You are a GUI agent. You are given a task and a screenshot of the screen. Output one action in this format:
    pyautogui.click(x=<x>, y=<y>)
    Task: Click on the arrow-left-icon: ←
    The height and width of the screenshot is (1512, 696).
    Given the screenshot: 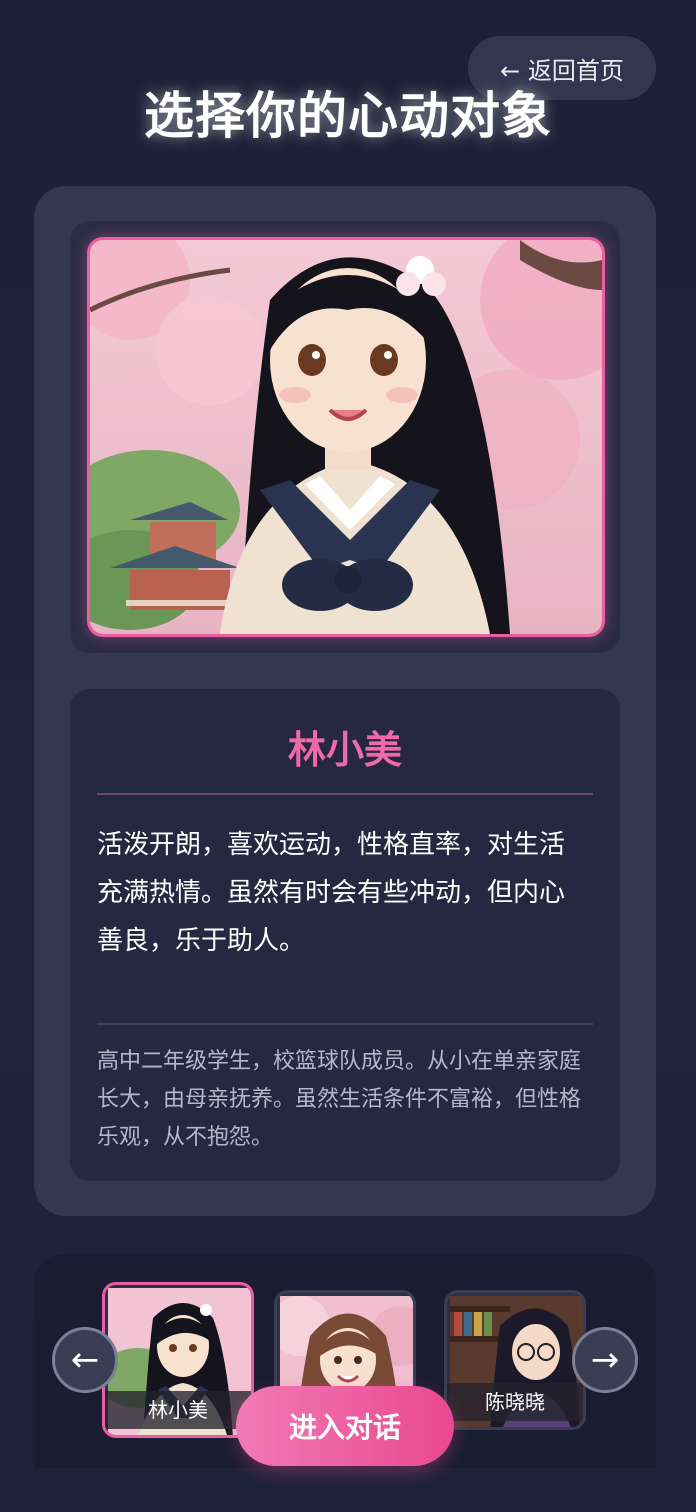 What is the action you would take?
    pyautogui.click(x=85, y=1360)
    